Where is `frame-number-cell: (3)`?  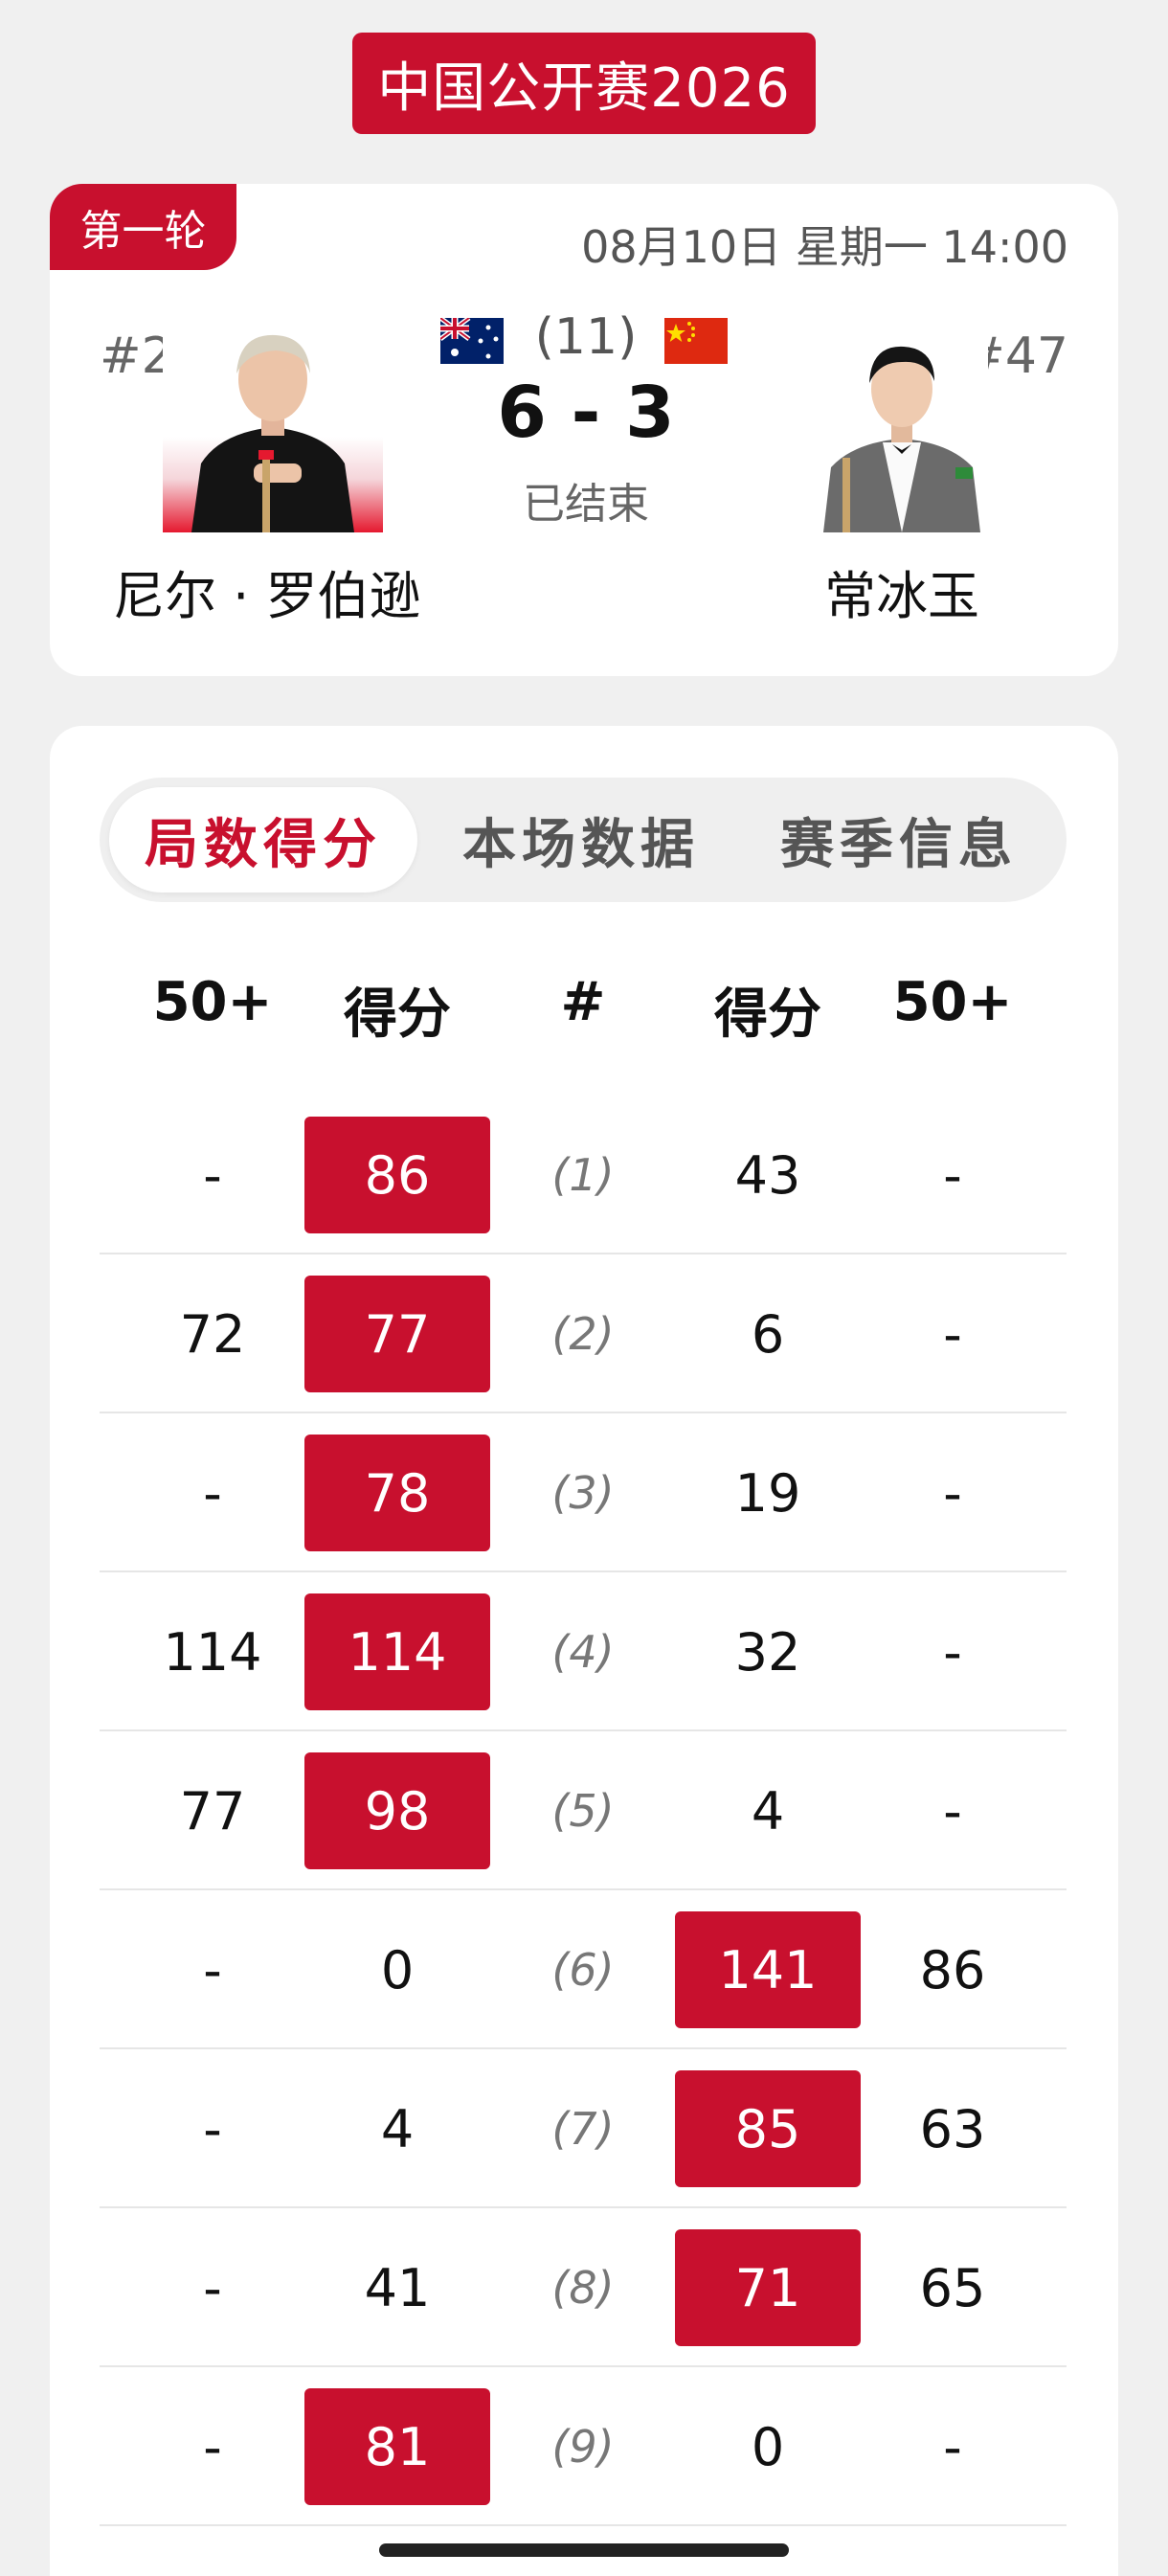
frame-number-cell: (3) is located at coordinates (583, 1493).